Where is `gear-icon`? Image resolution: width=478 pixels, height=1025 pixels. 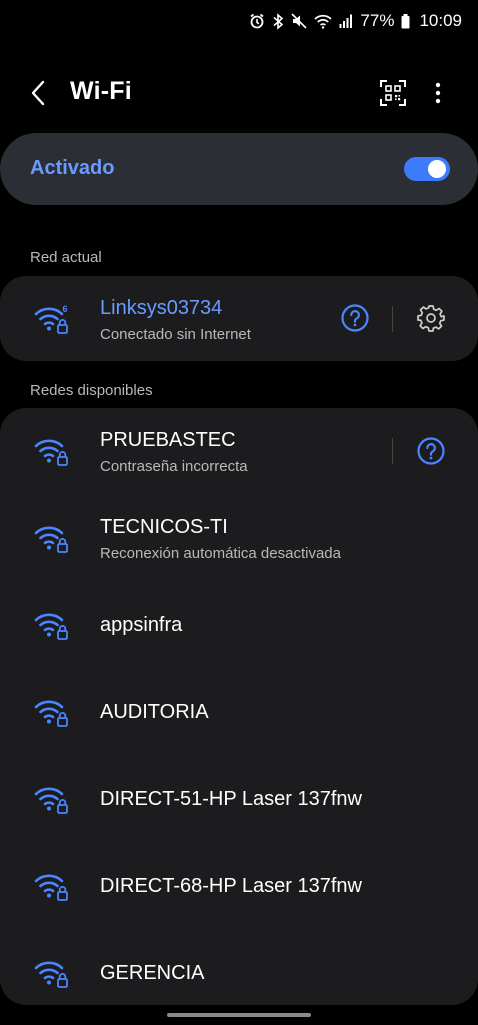 gear-icon is located at coordinates (431, 318).